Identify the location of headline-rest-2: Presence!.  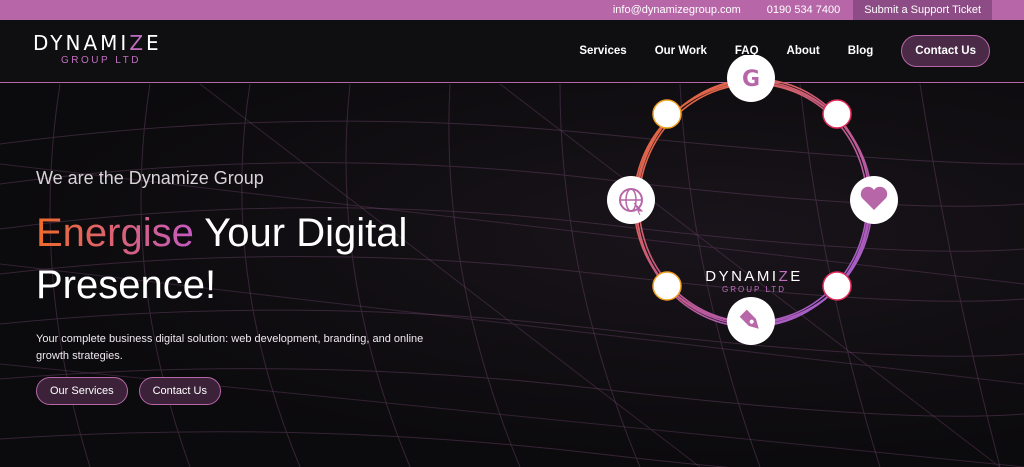
(126, 285).